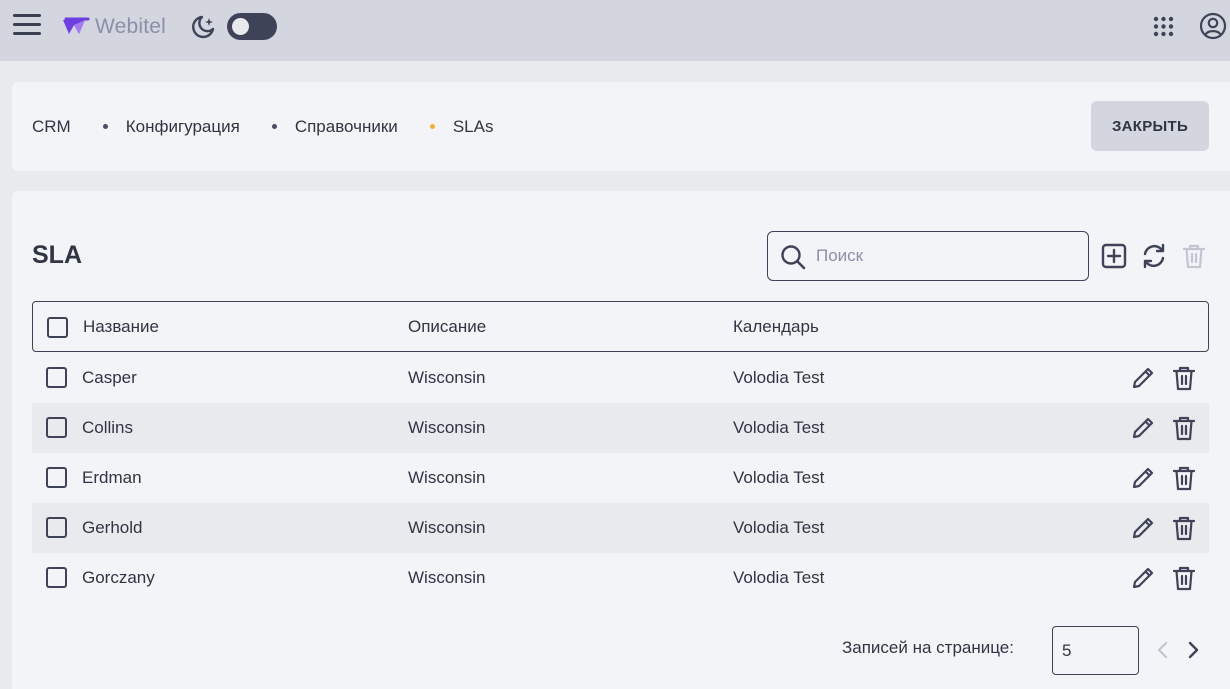 The height and width of the screenshot is (689, 1230). I want to click on table-header: Название Описание Календарь, so click(620, 326).